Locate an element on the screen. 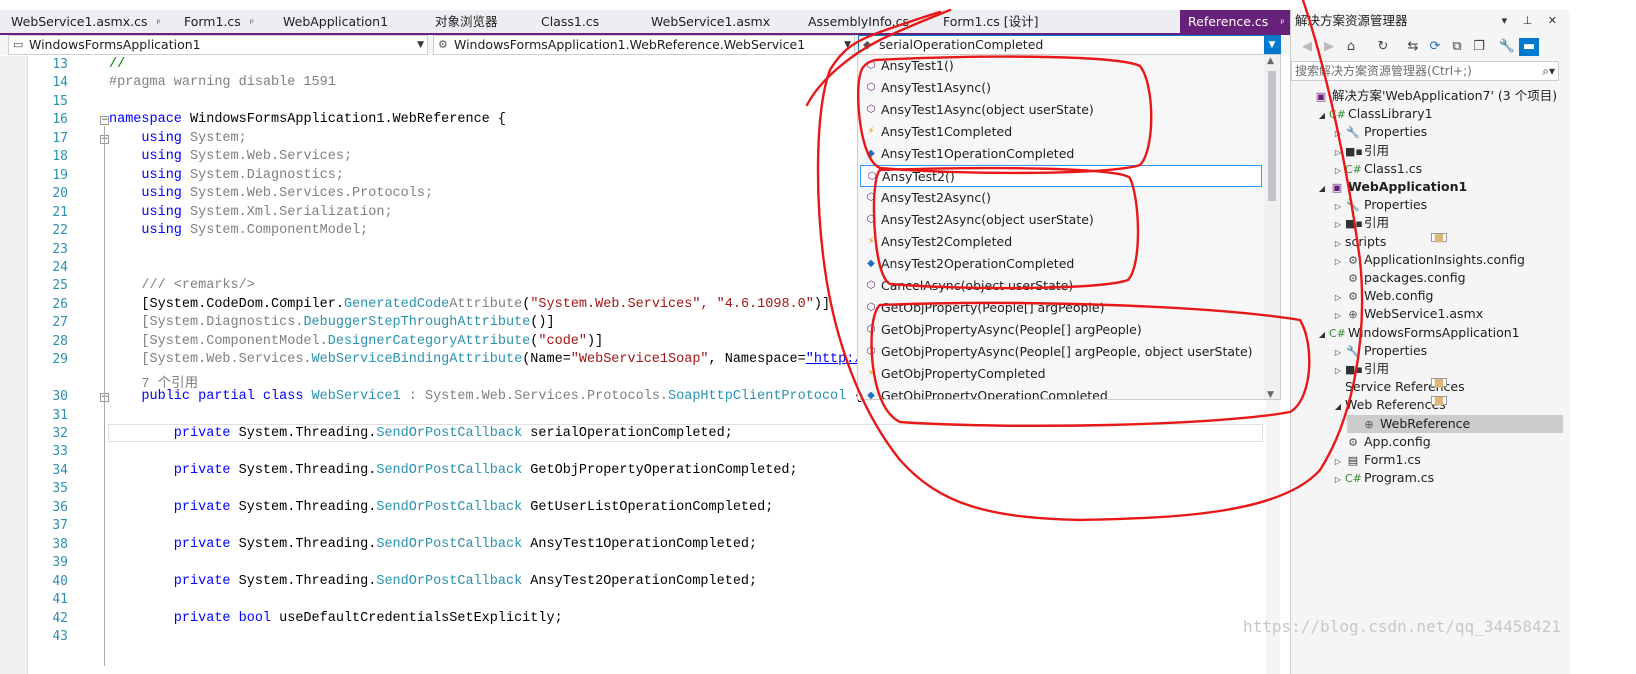 Image resolution: width=1636 pixels, height=674 pixels. tab-8: Reference.csᵖ✕ is located at coordinates (1244, 21).